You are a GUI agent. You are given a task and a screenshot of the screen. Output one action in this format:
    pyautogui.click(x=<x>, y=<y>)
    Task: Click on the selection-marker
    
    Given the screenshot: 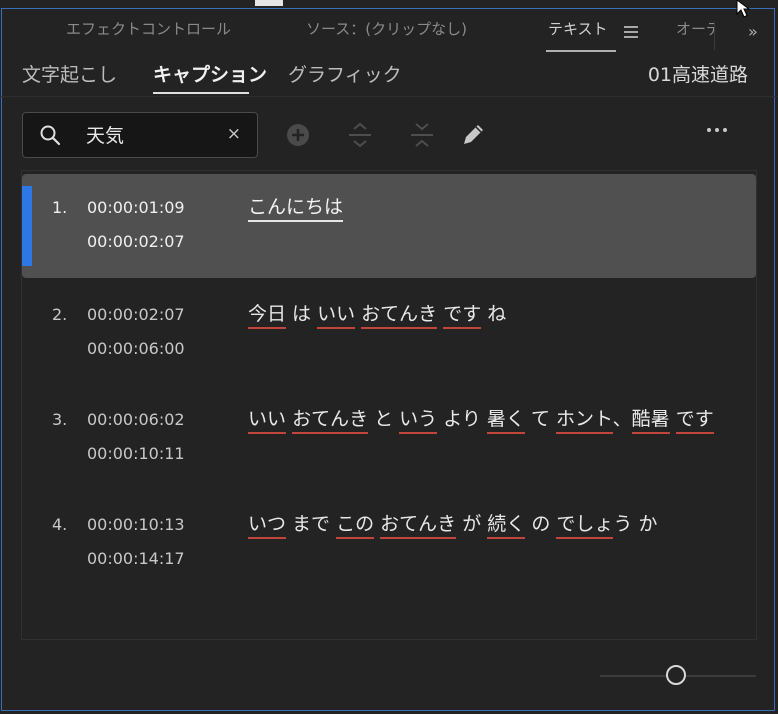 What is the action you would take?
    pyautogui.click(x=27, y=226)
    